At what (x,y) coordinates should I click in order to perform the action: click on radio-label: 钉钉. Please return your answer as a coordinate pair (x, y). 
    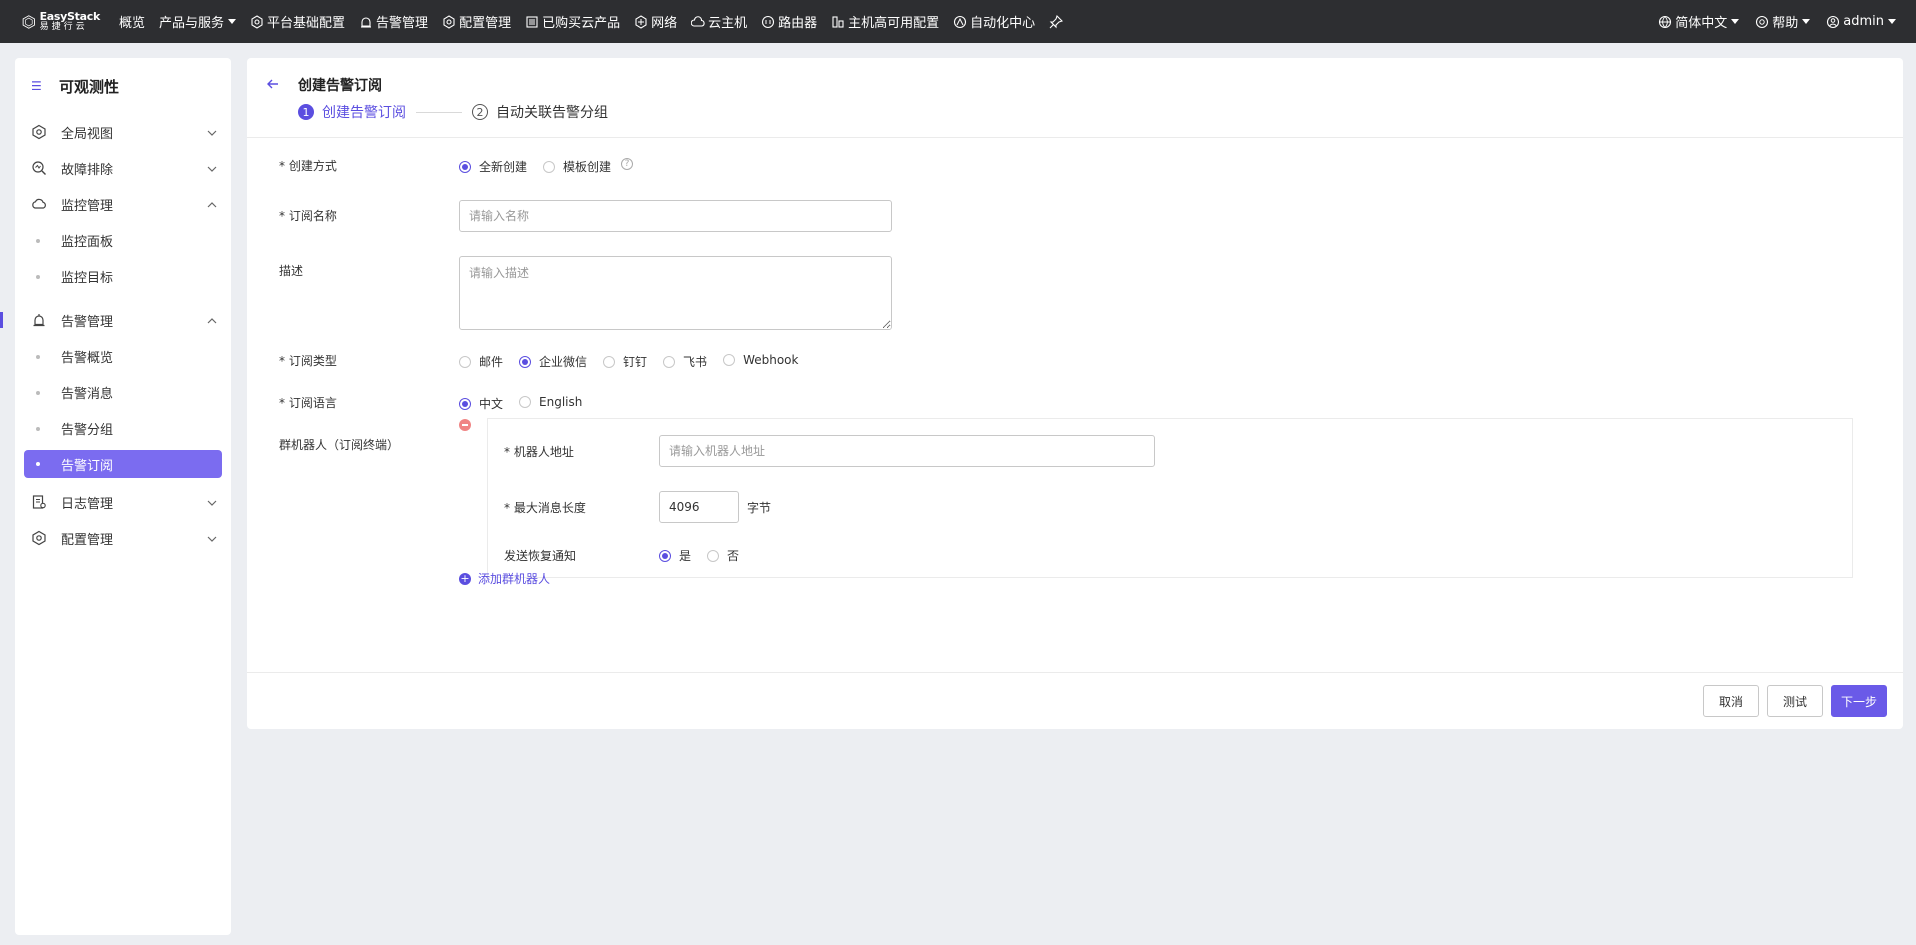
    Looking at the image, I should click on (635, 362).